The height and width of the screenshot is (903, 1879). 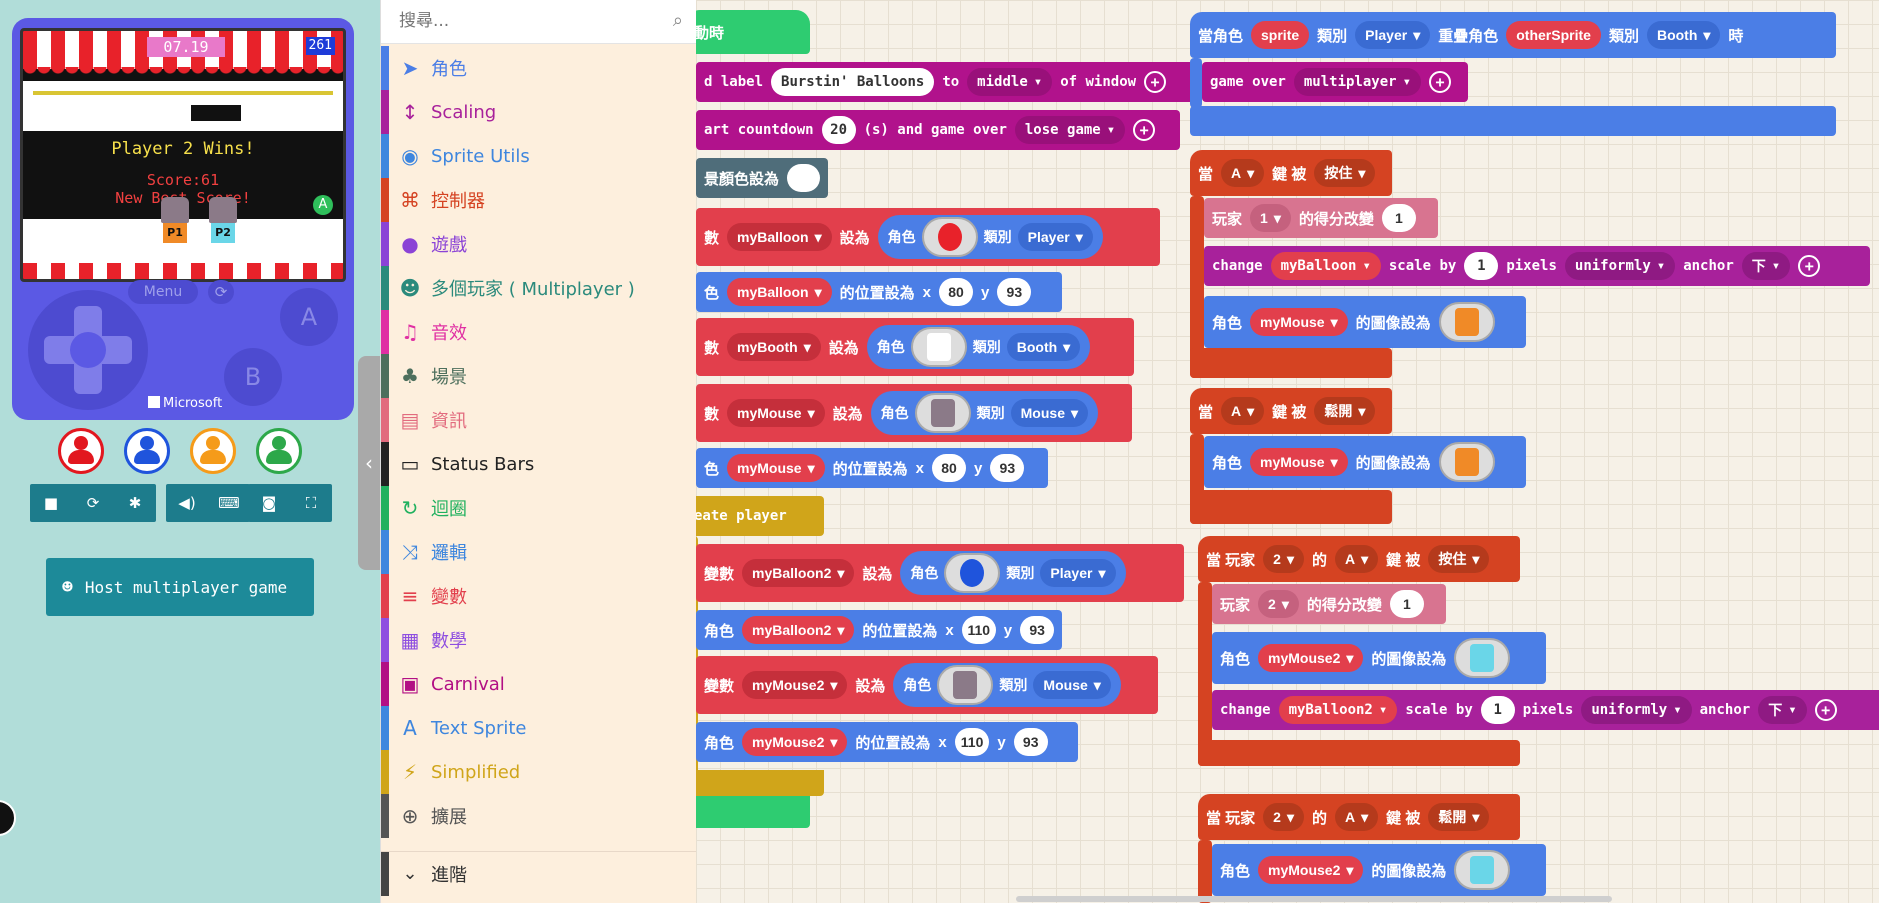 I want to click on stop-icon: ■, so click(x=51, y=503).